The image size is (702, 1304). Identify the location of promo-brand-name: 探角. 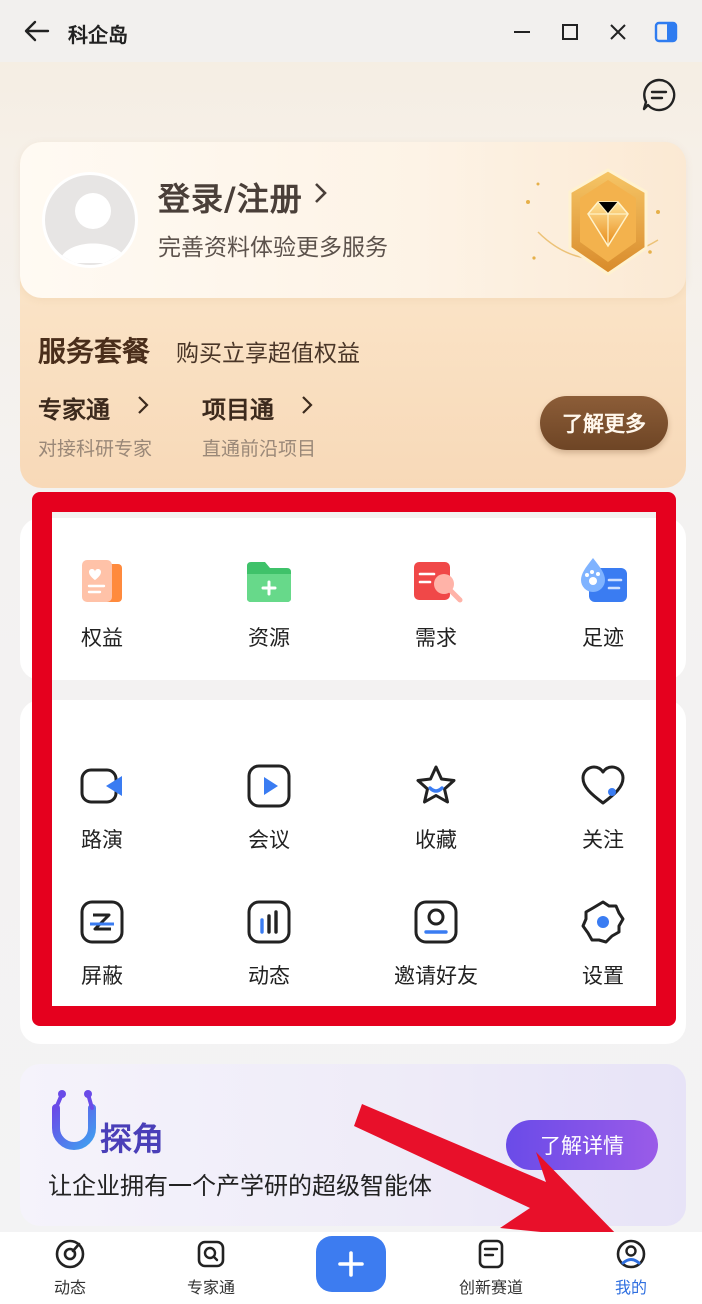
(132, 1139).